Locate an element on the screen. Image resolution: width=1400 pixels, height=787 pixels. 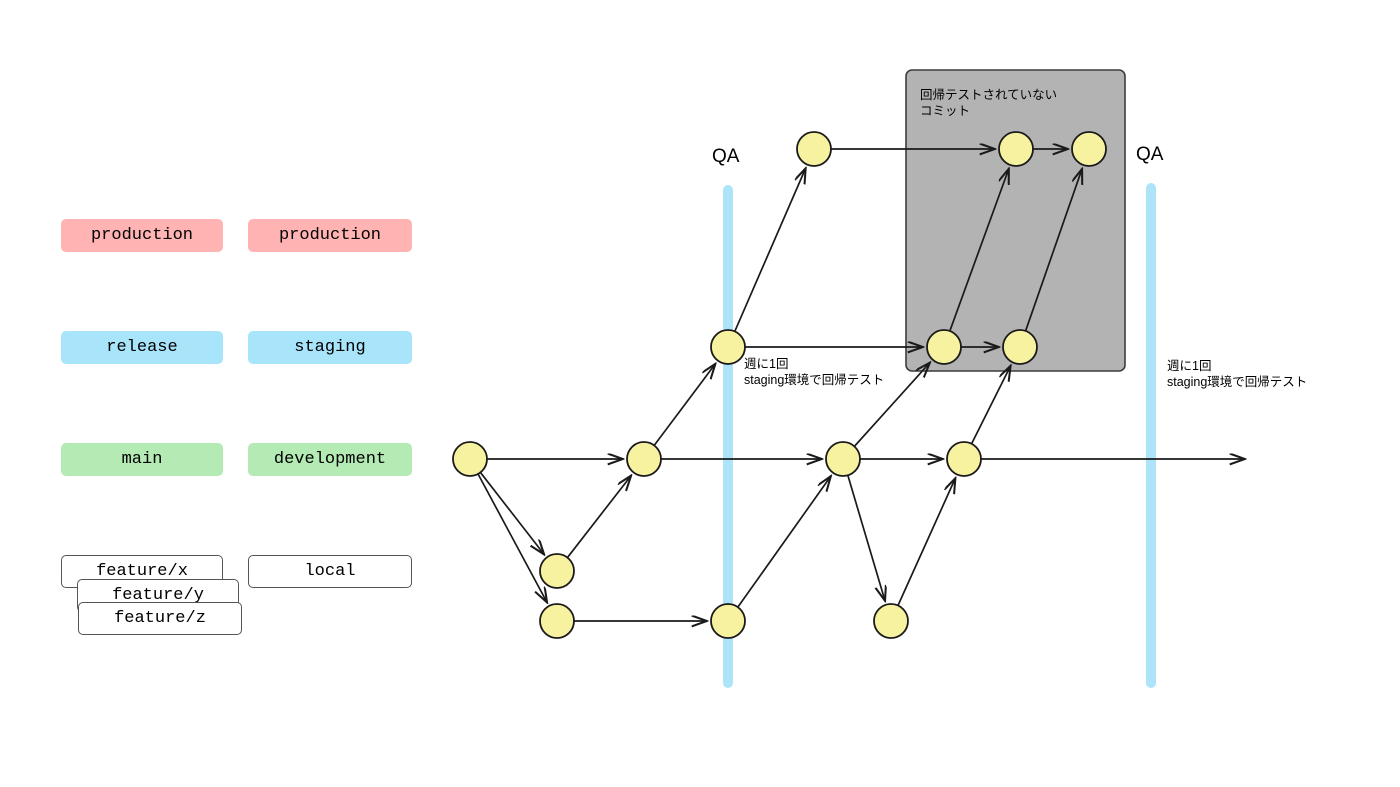
legend-env-release: release is located at coordinates (142, 347).